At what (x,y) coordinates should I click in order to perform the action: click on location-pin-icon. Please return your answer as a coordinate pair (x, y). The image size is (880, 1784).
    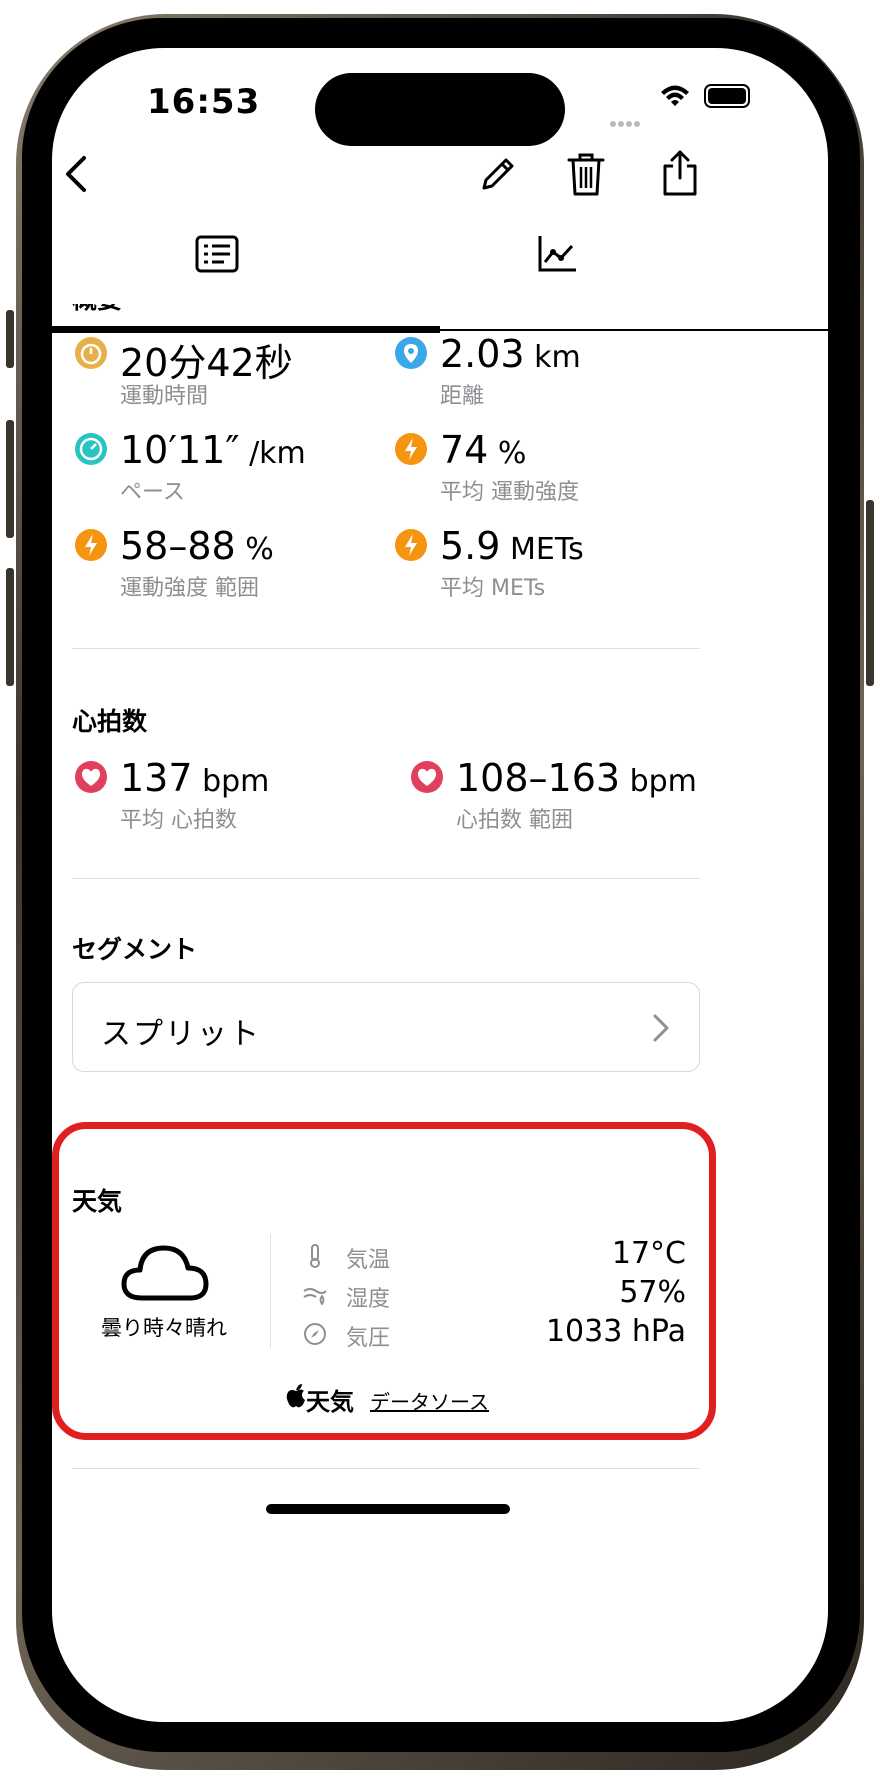
    Looking at the image, I should click on (411, 353).